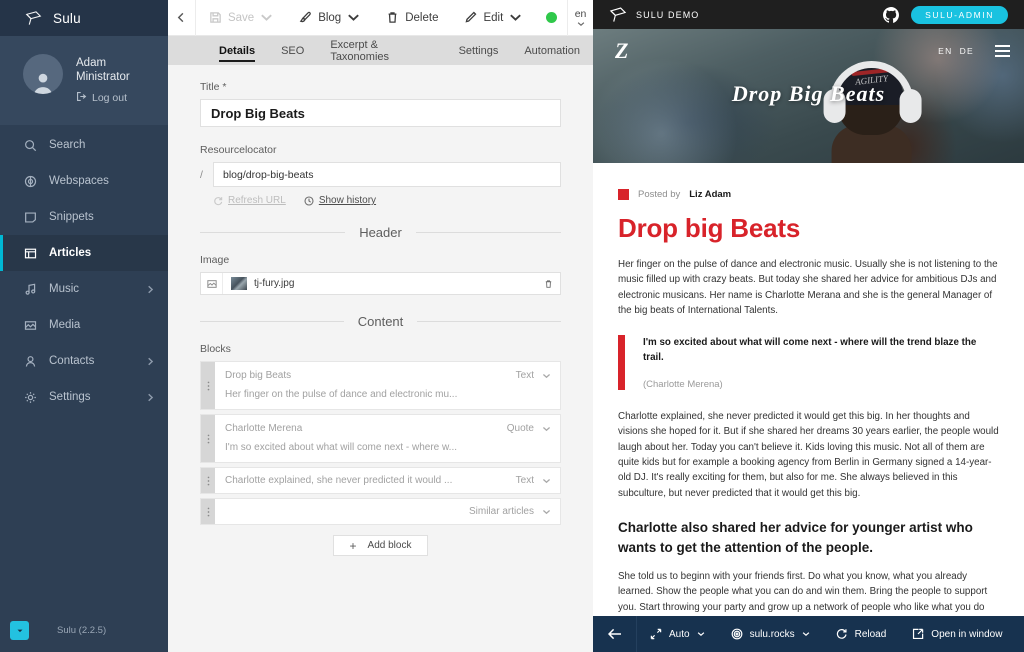 The image size is (1024, 652). What do you see at coordinates (501, 511) in the screenshot?
I see `block-type-label: Similar articles` at bounding box center [501, 511].